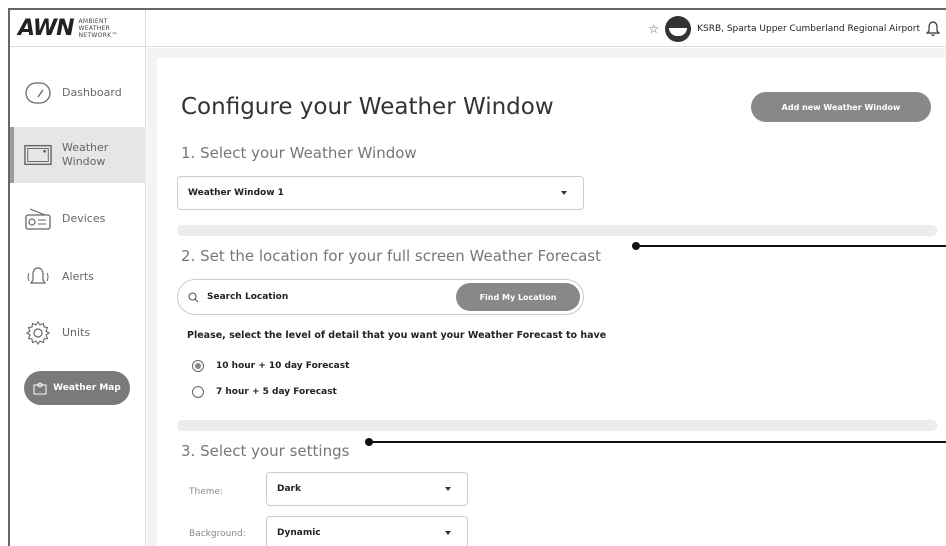 This screenshot has width=946, height=546. I want to click on star-icon: ☆, so click(653, 29).